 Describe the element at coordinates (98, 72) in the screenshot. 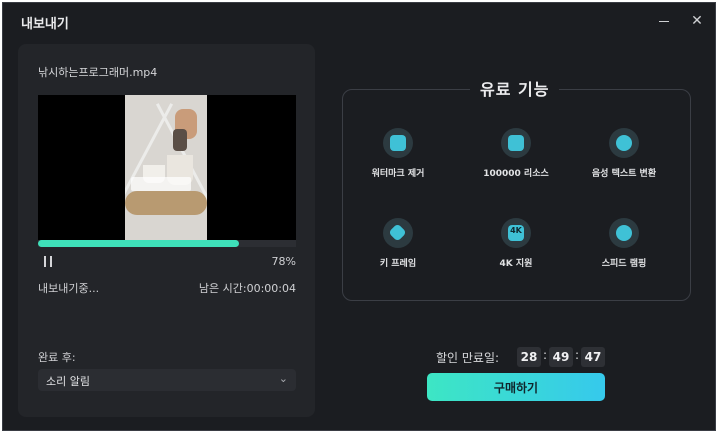

I see `file-name: 낚시하는프로그래머.mp4` at that location.